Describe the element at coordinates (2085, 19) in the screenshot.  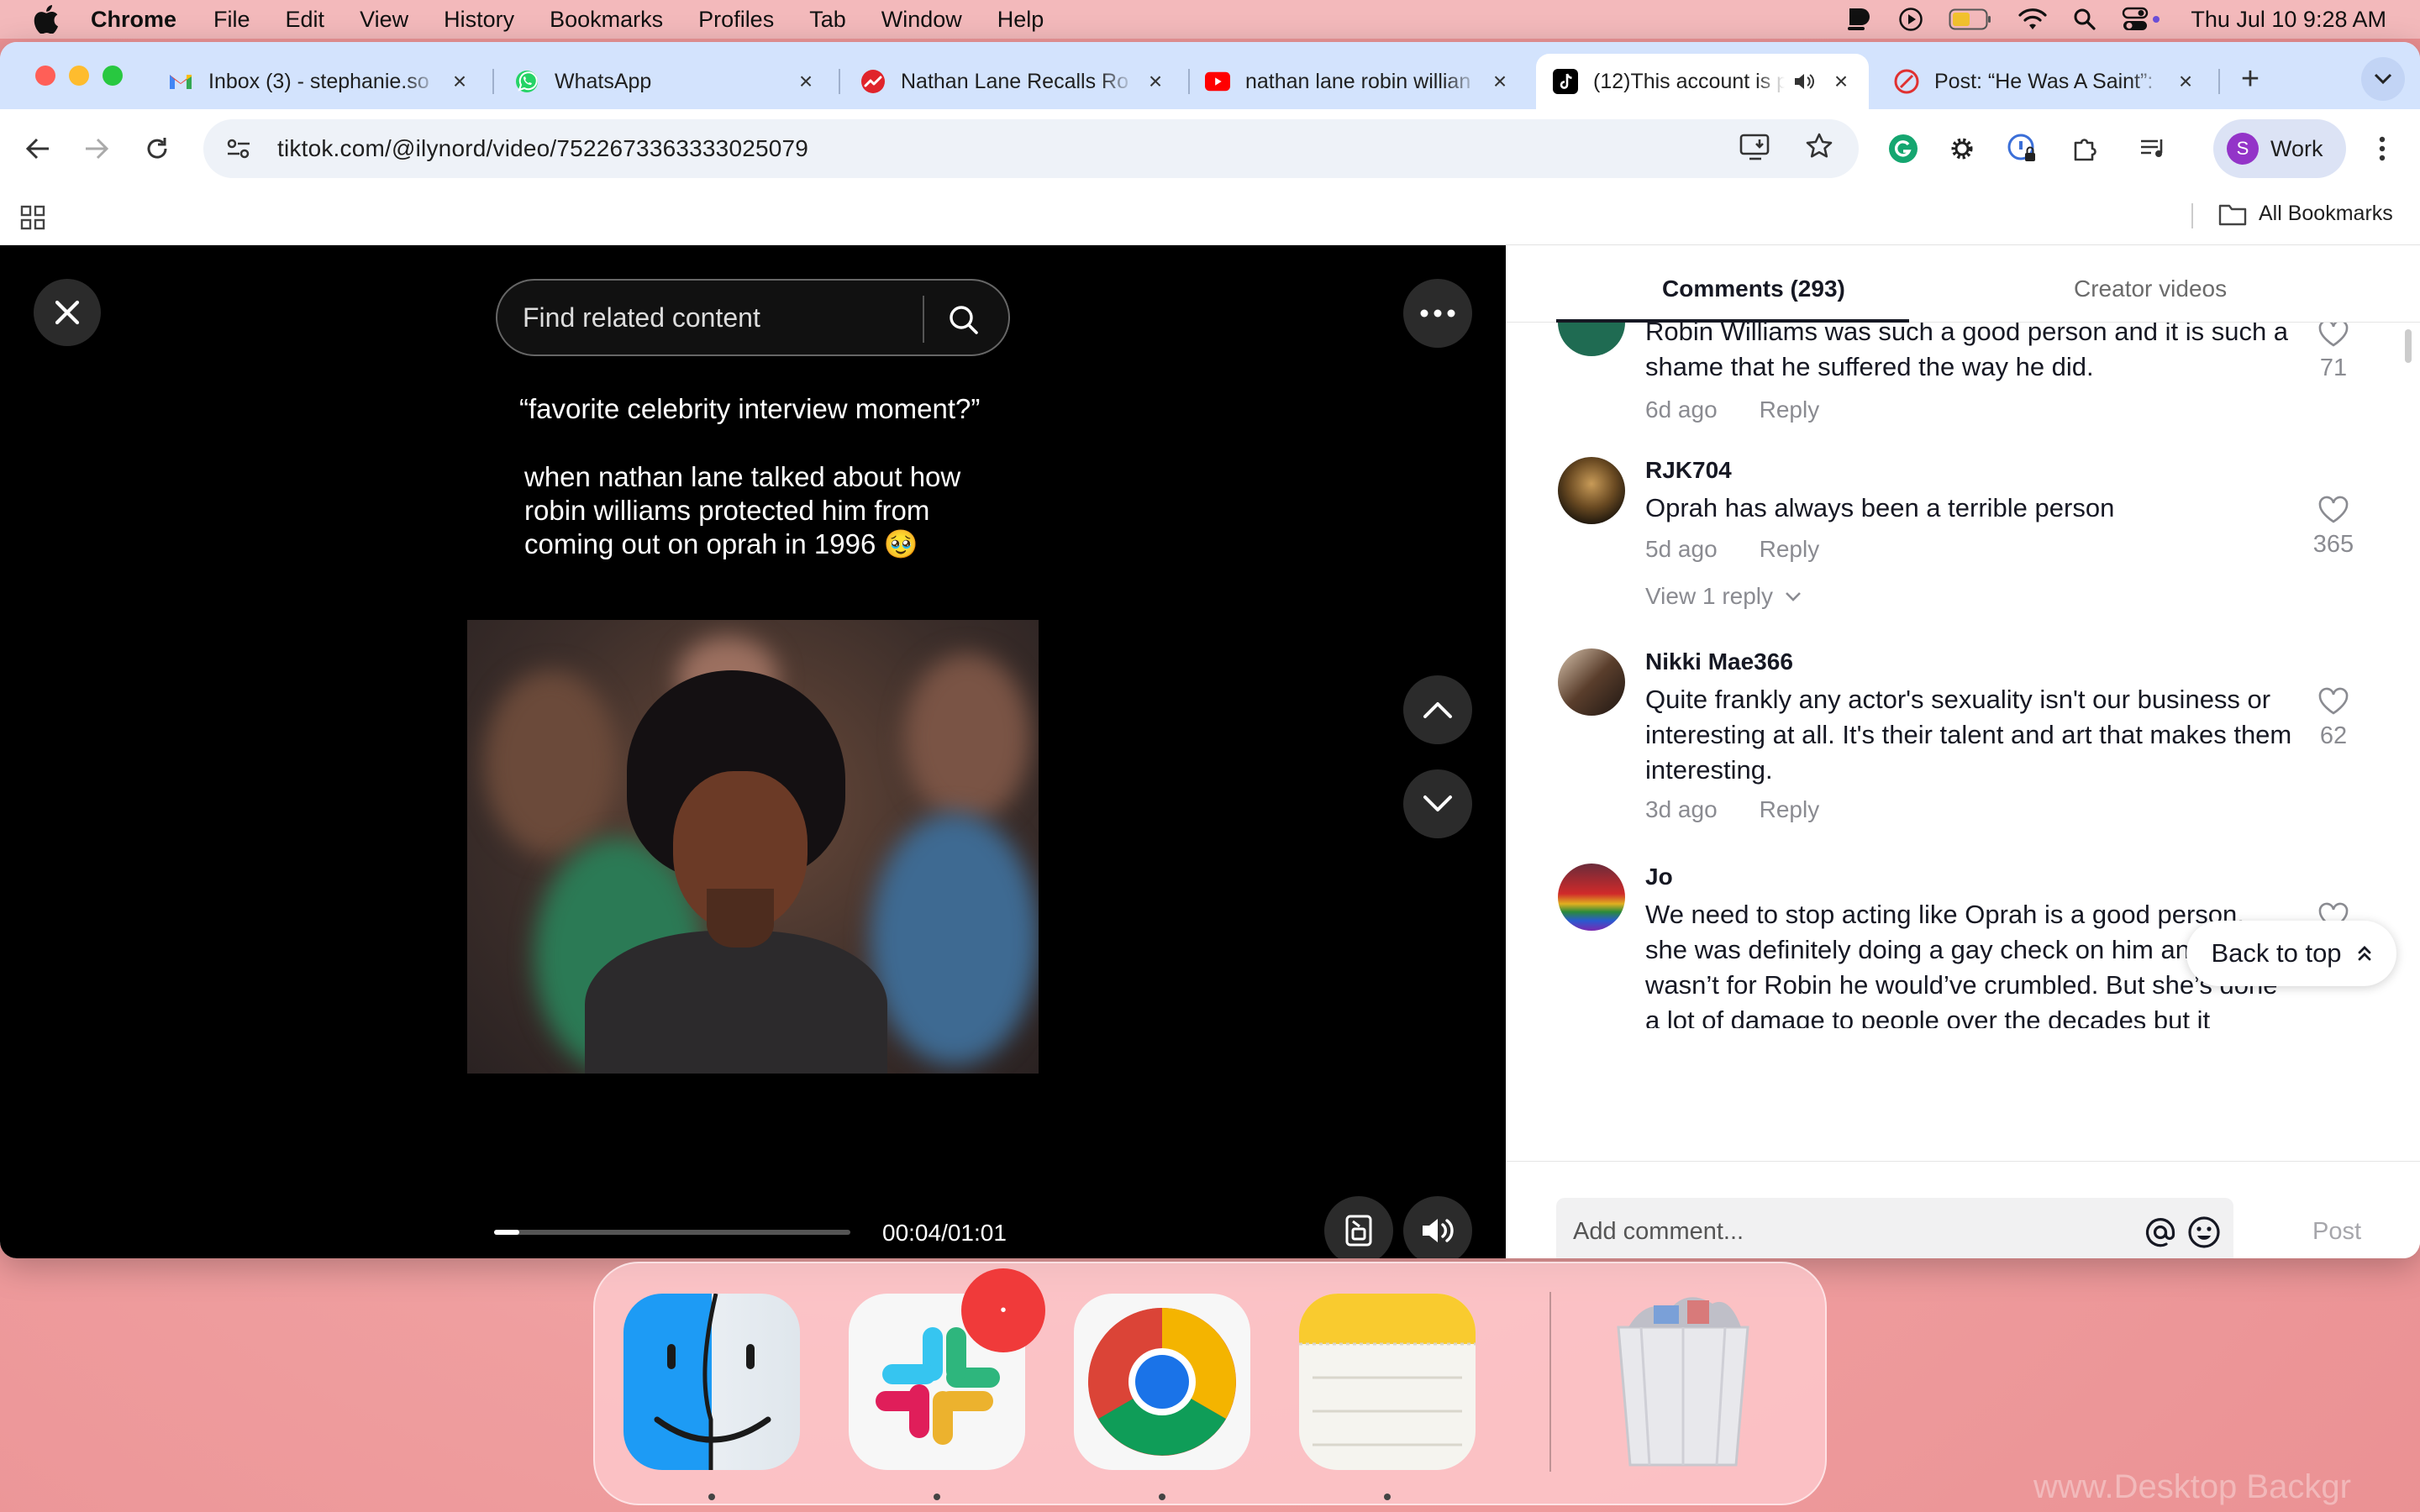
I see `spotlight-icon` at that location.